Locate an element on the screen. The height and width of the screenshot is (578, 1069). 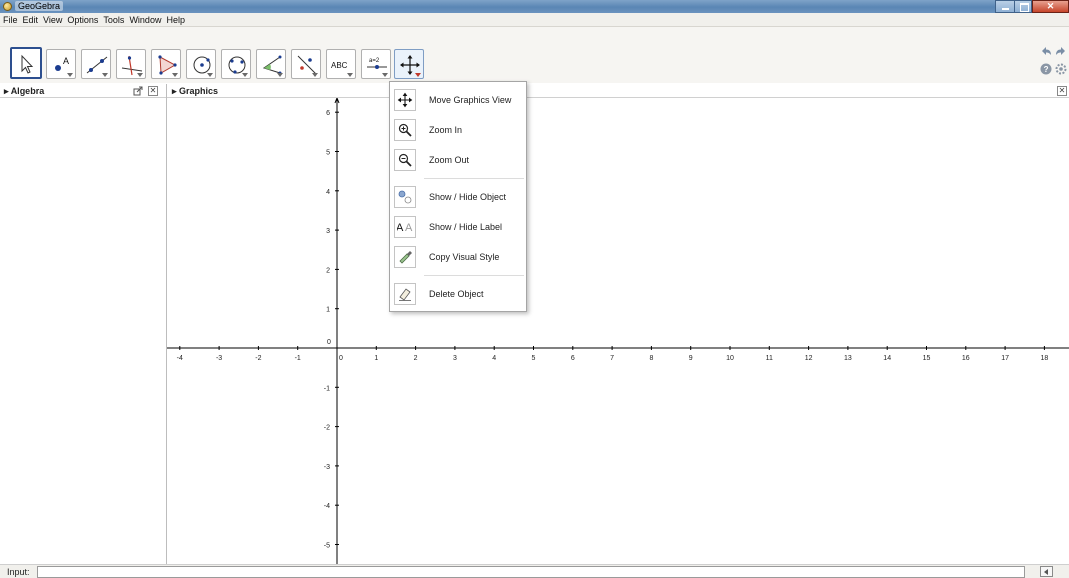
menu-item-show-hide-object: Show / Hide Object is located at coordinates (458, 197).